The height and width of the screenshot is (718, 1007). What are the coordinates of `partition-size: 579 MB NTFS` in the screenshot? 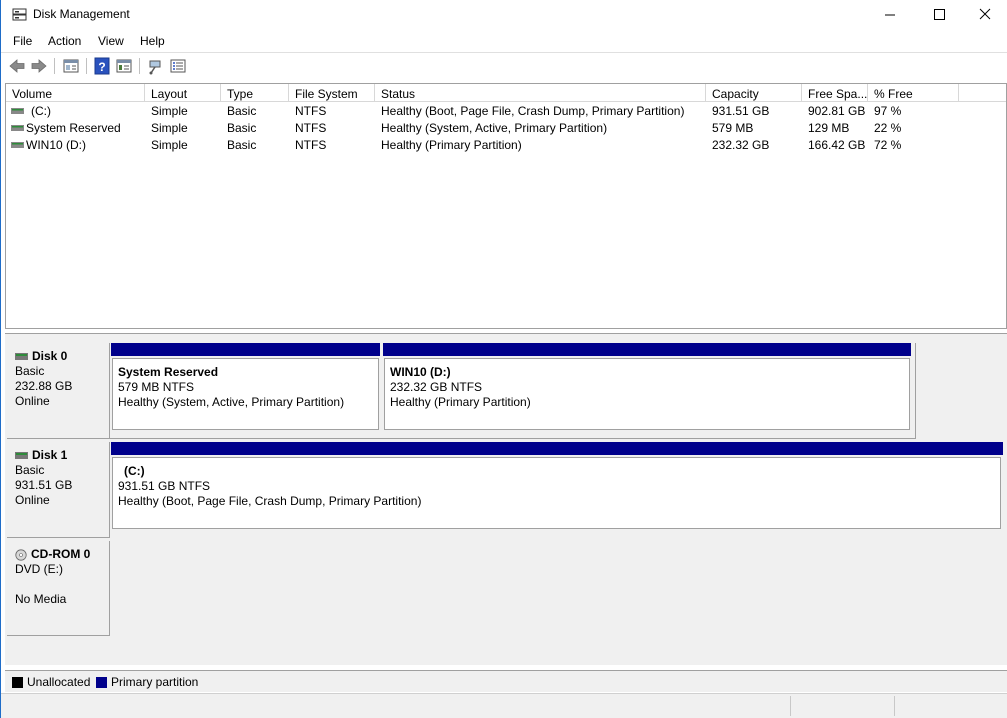 It's located at (156, 387).